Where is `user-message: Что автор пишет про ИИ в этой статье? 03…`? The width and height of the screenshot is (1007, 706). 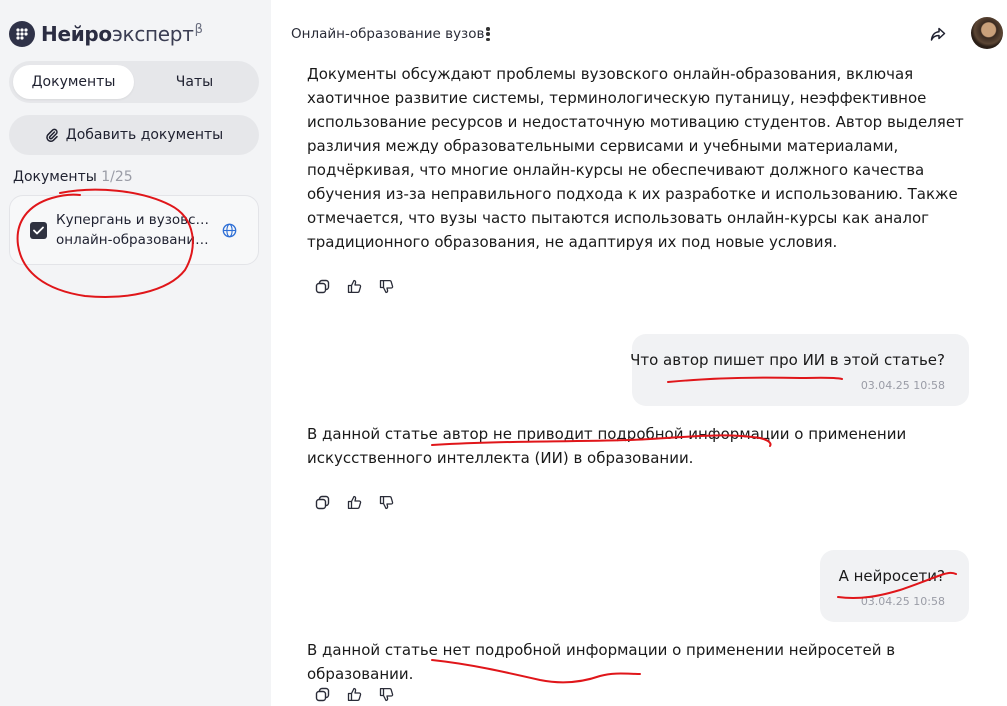 user-message: Что автор пишет про ИИ в этой статье? 03… is located at coordinates (799, 370).